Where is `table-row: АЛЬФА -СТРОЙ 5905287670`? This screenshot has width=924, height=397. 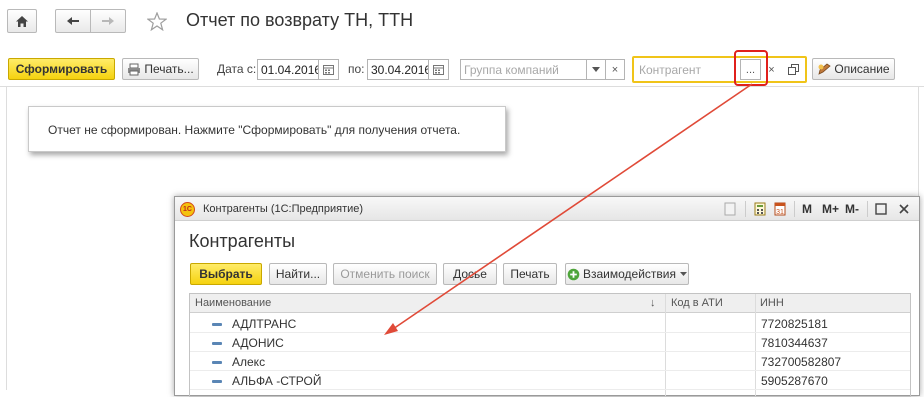
table-row: АЛЬФА -СТРОЙ 5905287670 is located at coordinates (550, 380).